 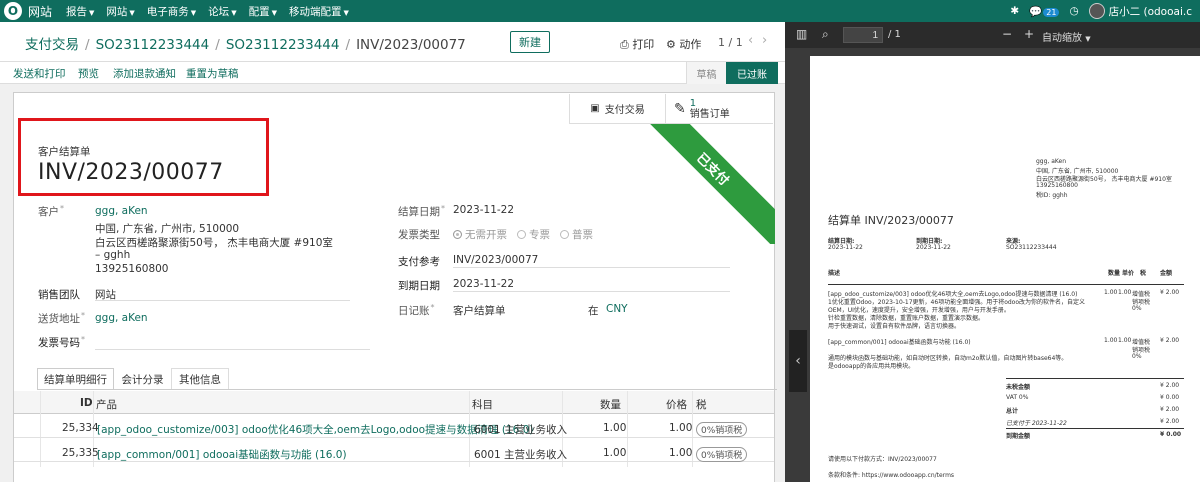 What do you see at coordinates (121, 318) in the screenshot?
I see `shipping-field: ggg, aKen` at bounding box center [121, 318].